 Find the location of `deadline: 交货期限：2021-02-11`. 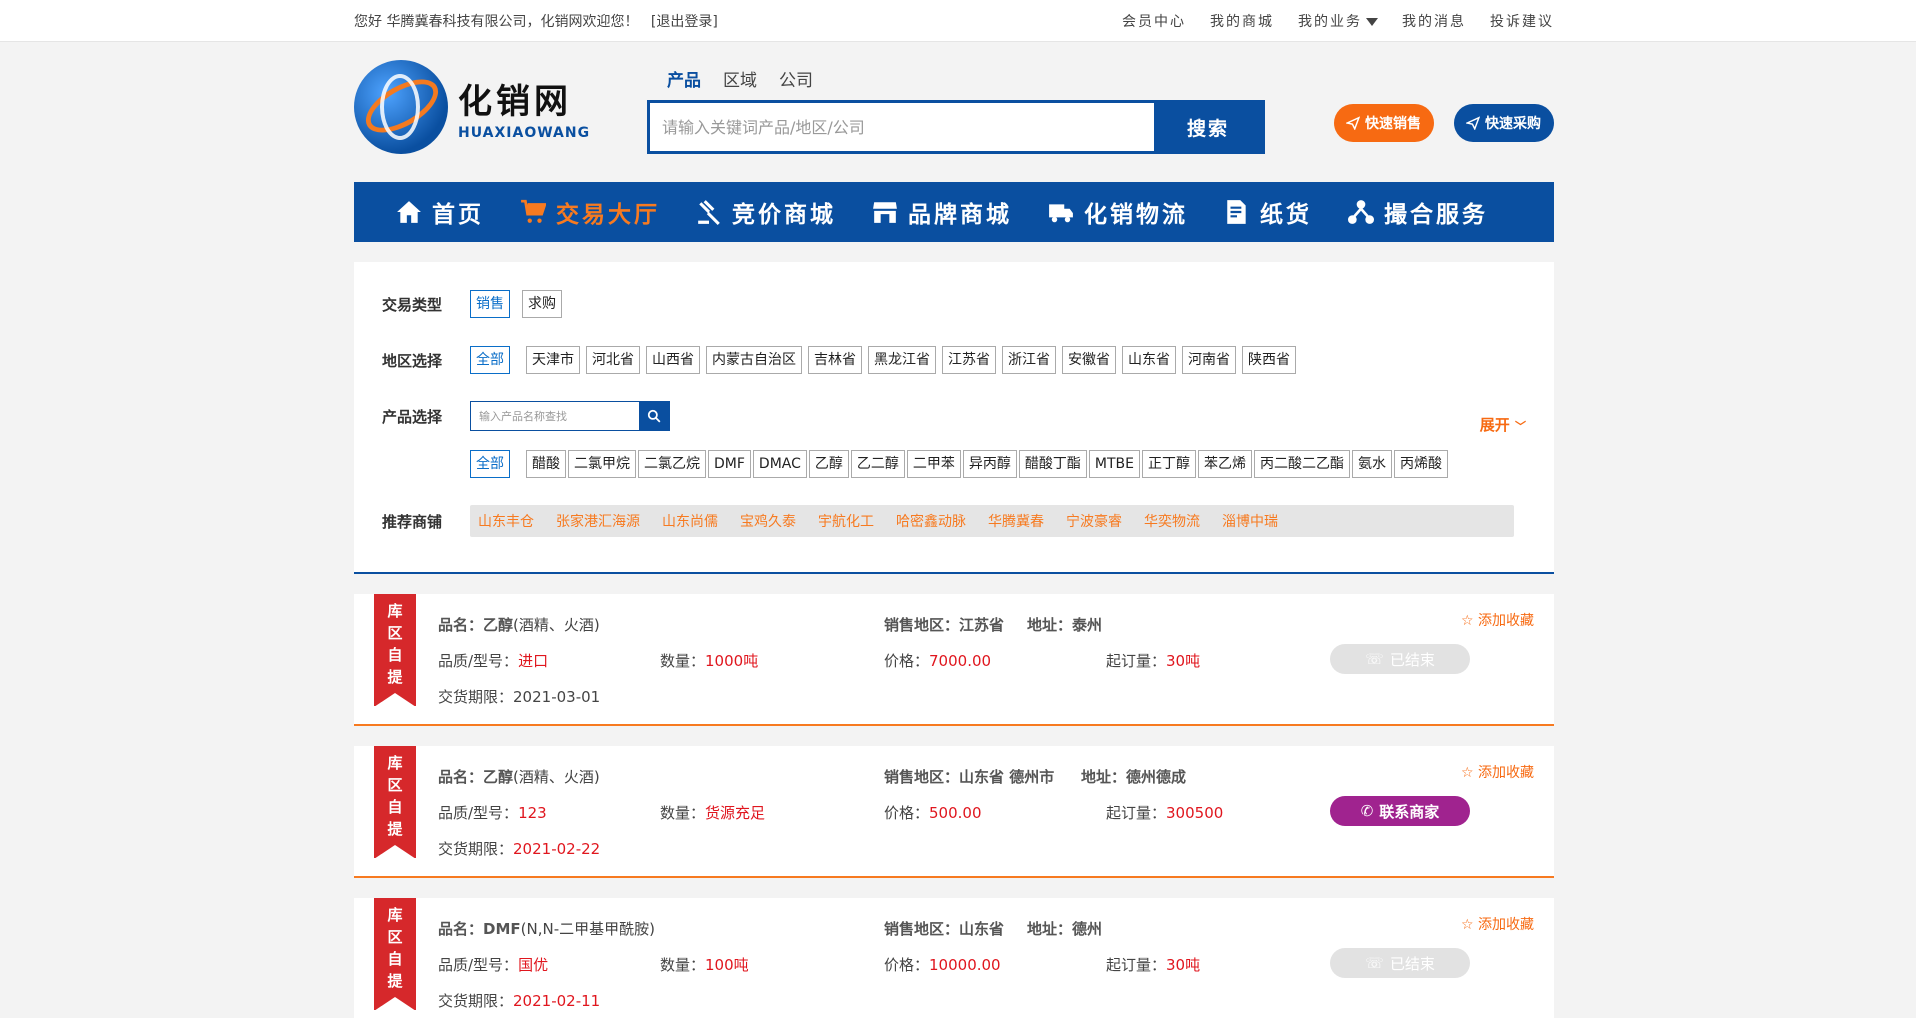

deadline: 交货期限：2021-02-11 is located at coordinates (519, 1001).